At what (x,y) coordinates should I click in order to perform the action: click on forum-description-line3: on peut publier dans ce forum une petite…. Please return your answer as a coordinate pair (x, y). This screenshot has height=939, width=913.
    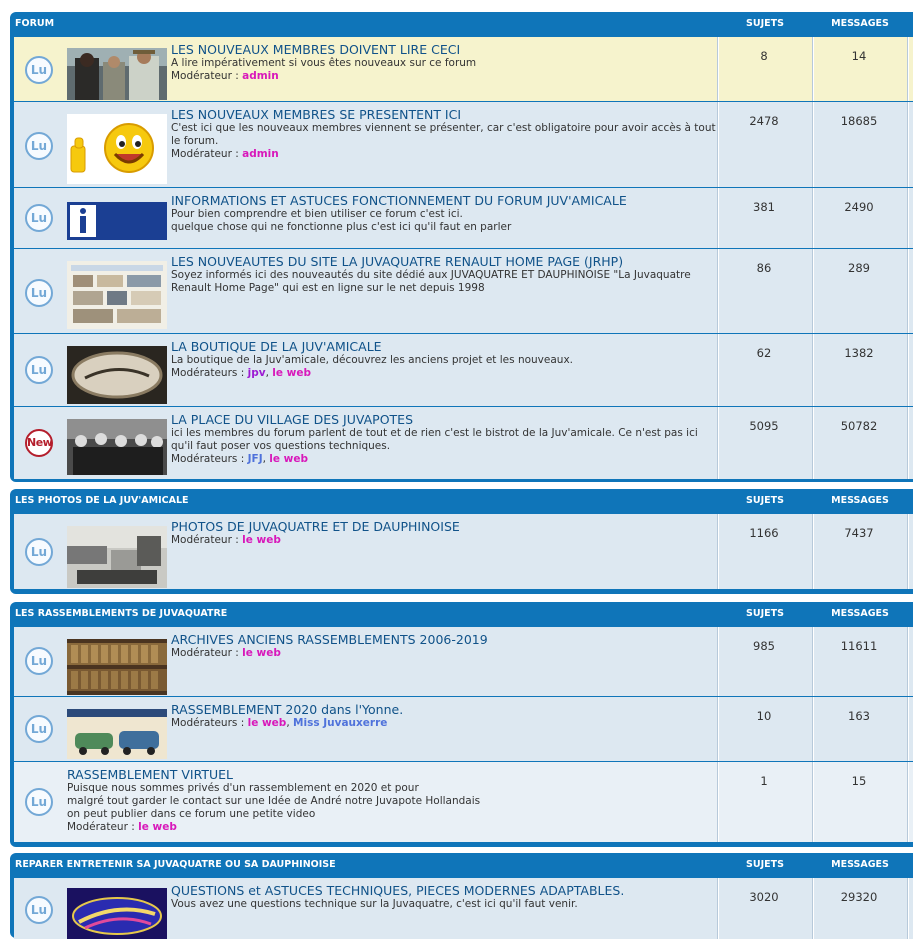
    Looking at the image, I should click on (191, 814).